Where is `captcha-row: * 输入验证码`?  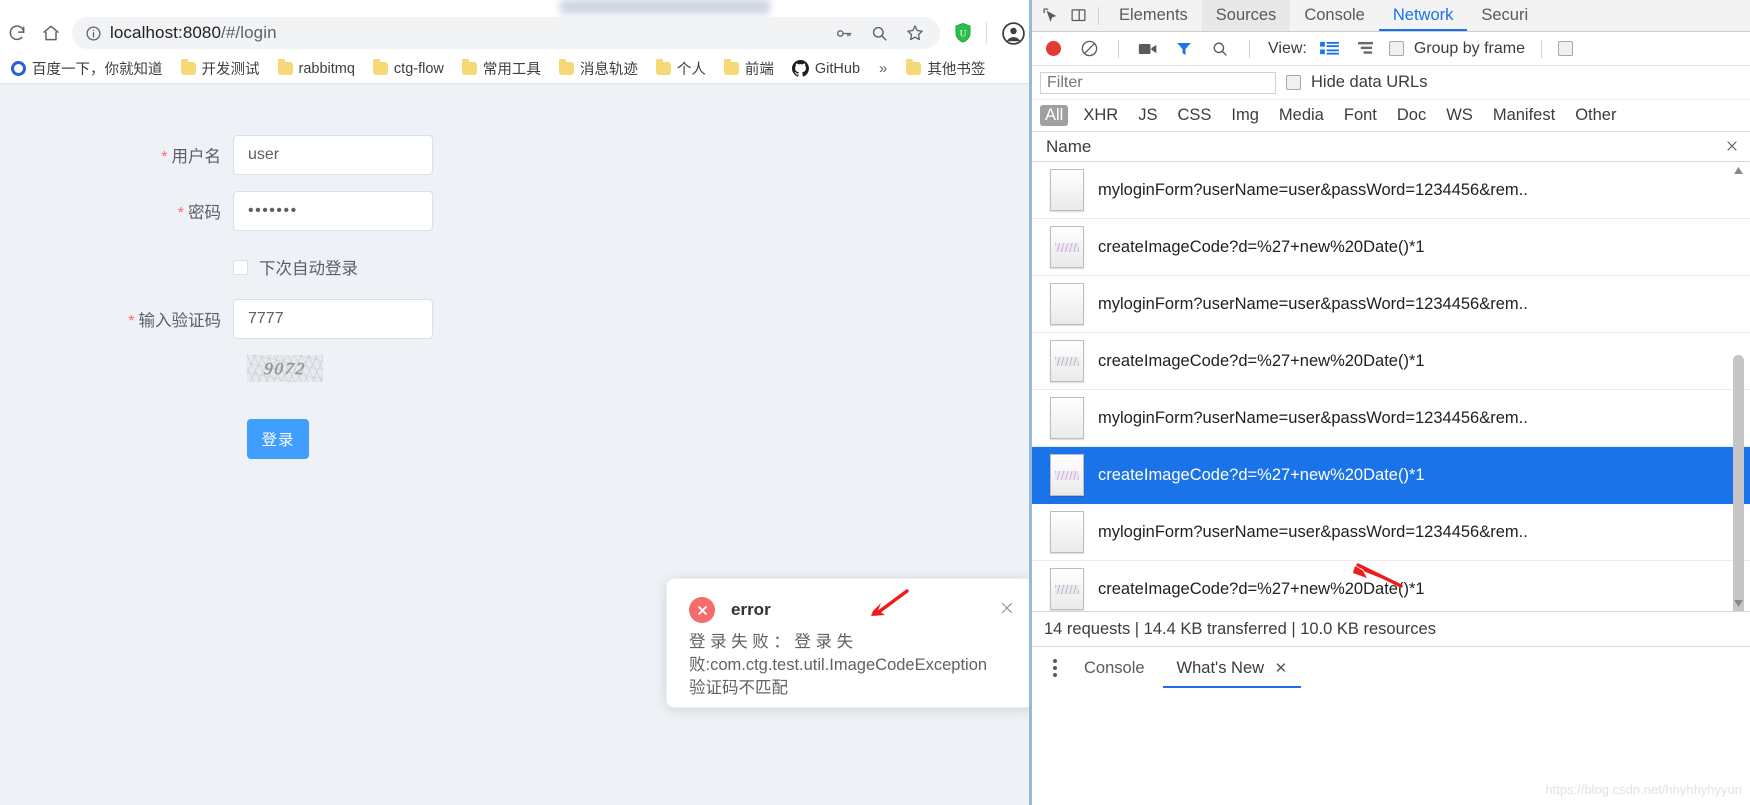
captcha-row: * 输入验证码 is located at coordinates (350, 319).